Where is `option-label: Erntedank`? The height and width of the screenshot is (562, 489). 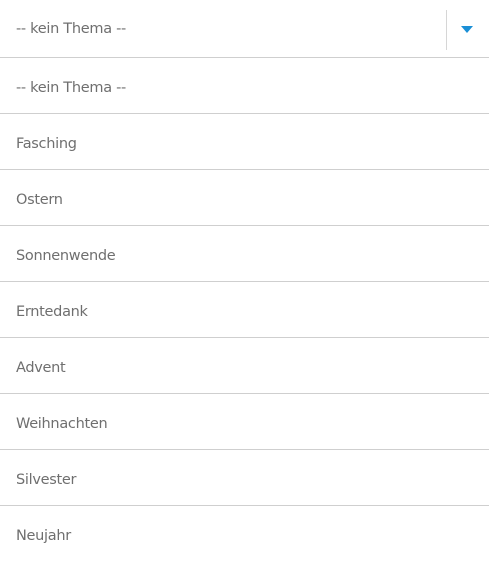 option-label: Erntedank is located at coordinates (52, 312).